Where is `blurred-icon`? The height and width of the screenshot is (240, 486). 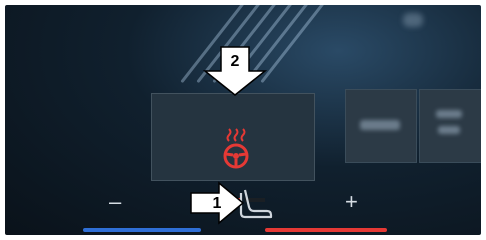
blurred-icon is located at coordinates (413, 20).